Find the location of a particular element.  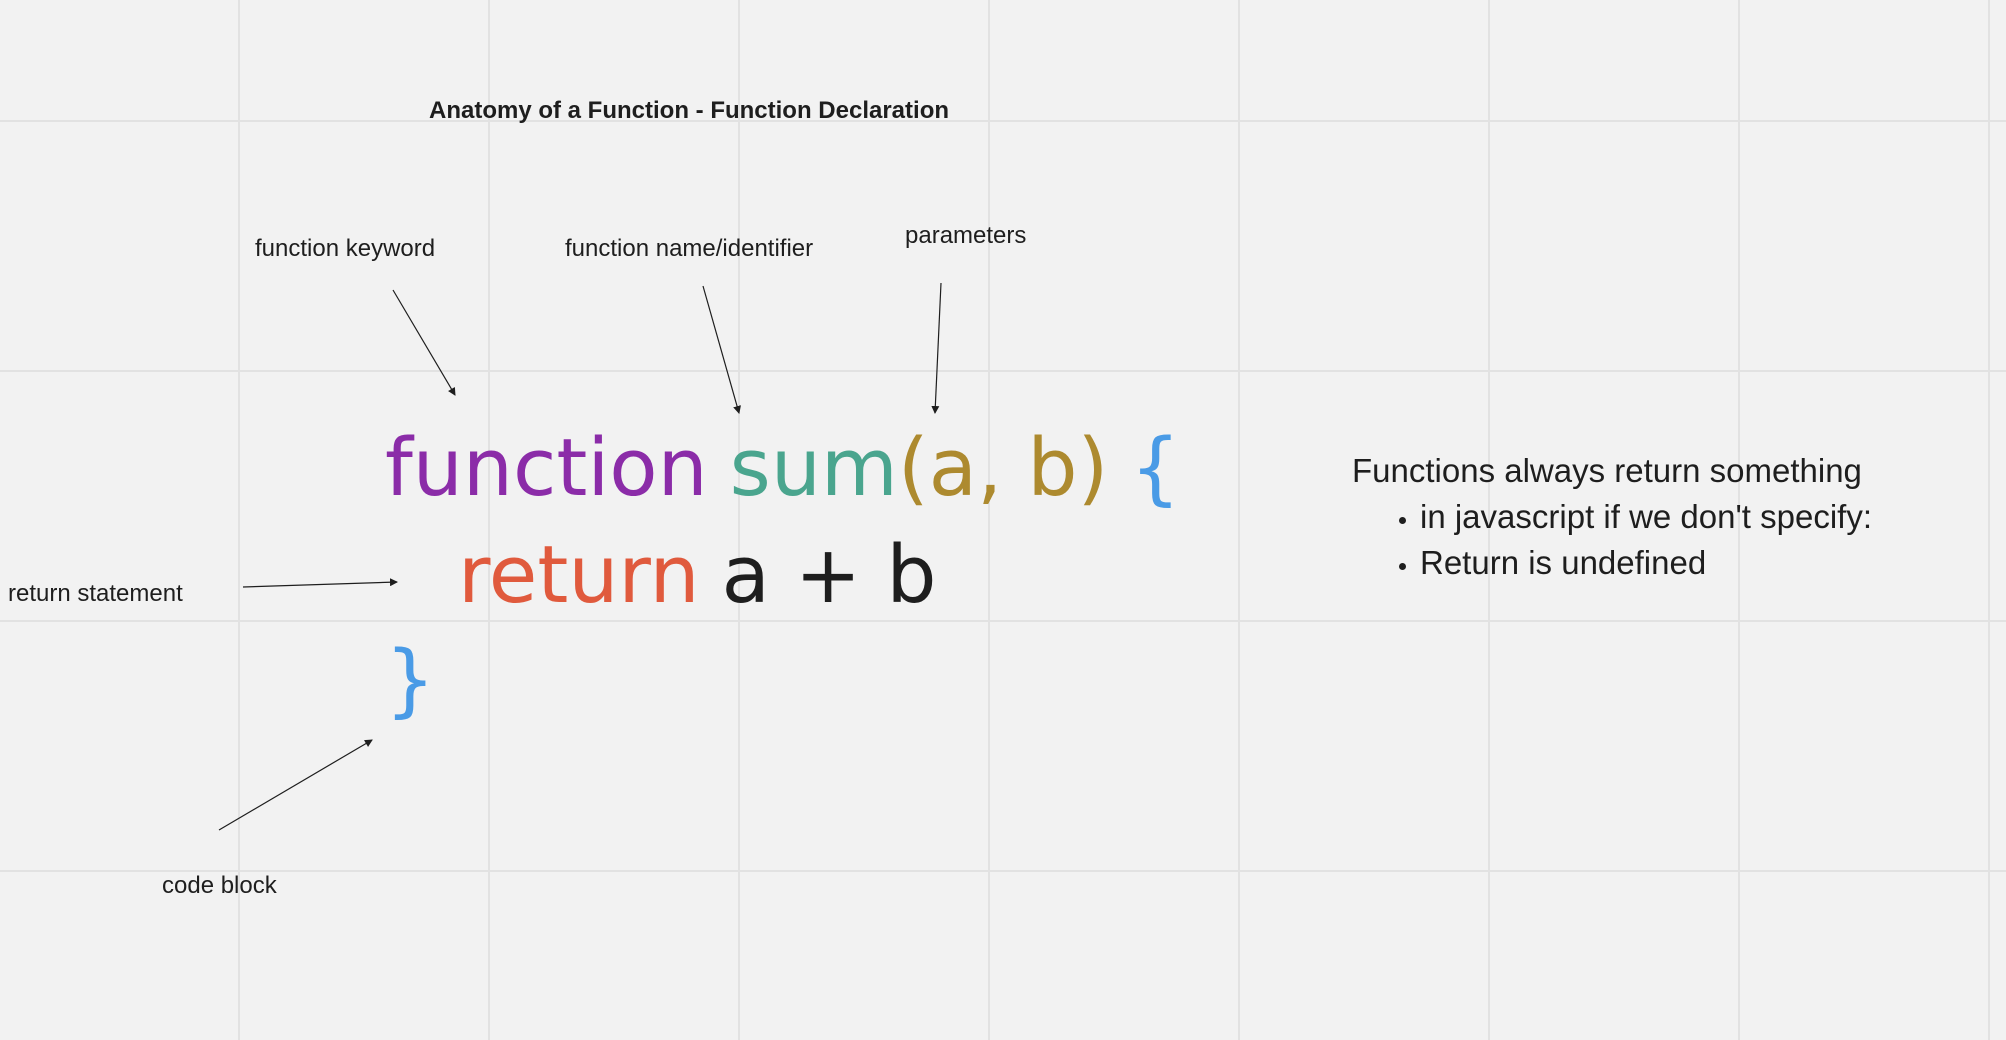

arrow-function-keyword is located at coordinates (424, 342).